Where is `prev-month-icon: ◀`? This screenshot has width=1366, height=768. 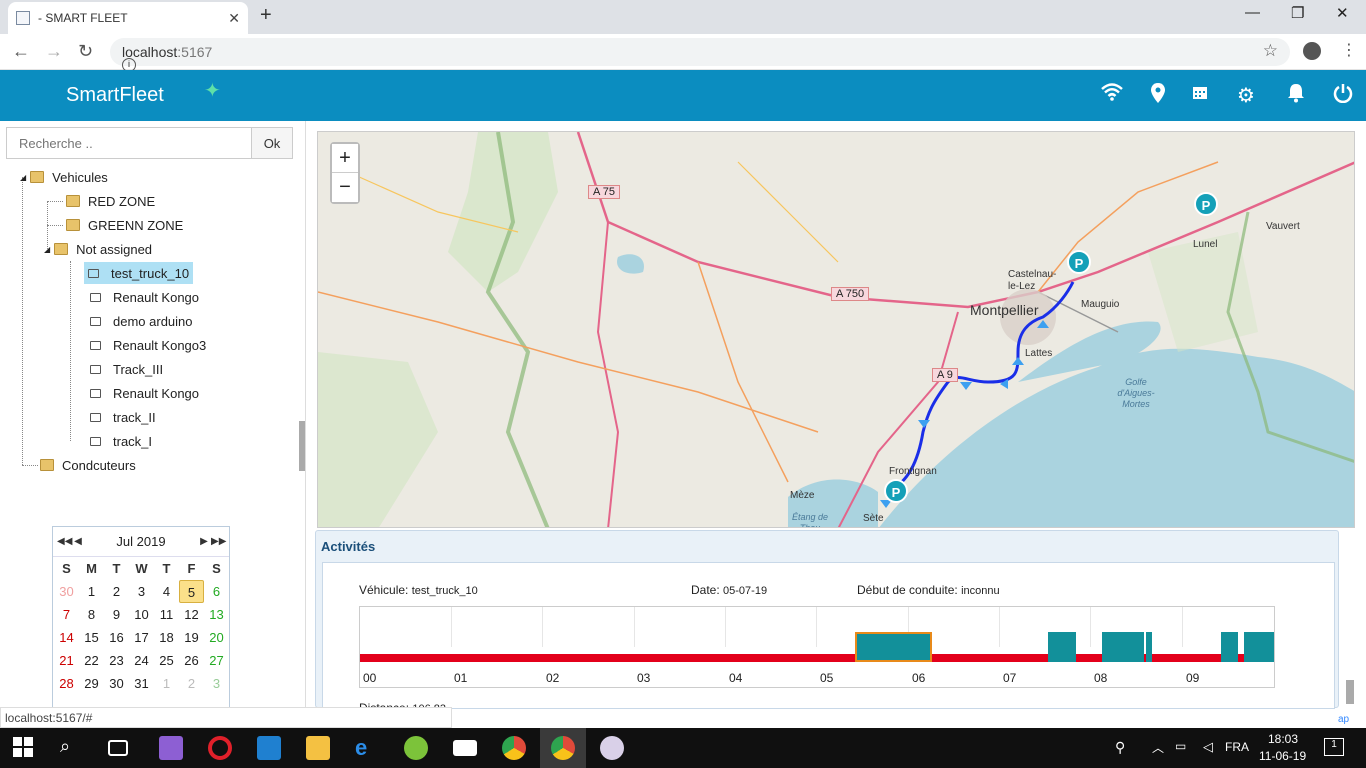
prev-month-icon: ◀ is located at coordinates (78, 541).